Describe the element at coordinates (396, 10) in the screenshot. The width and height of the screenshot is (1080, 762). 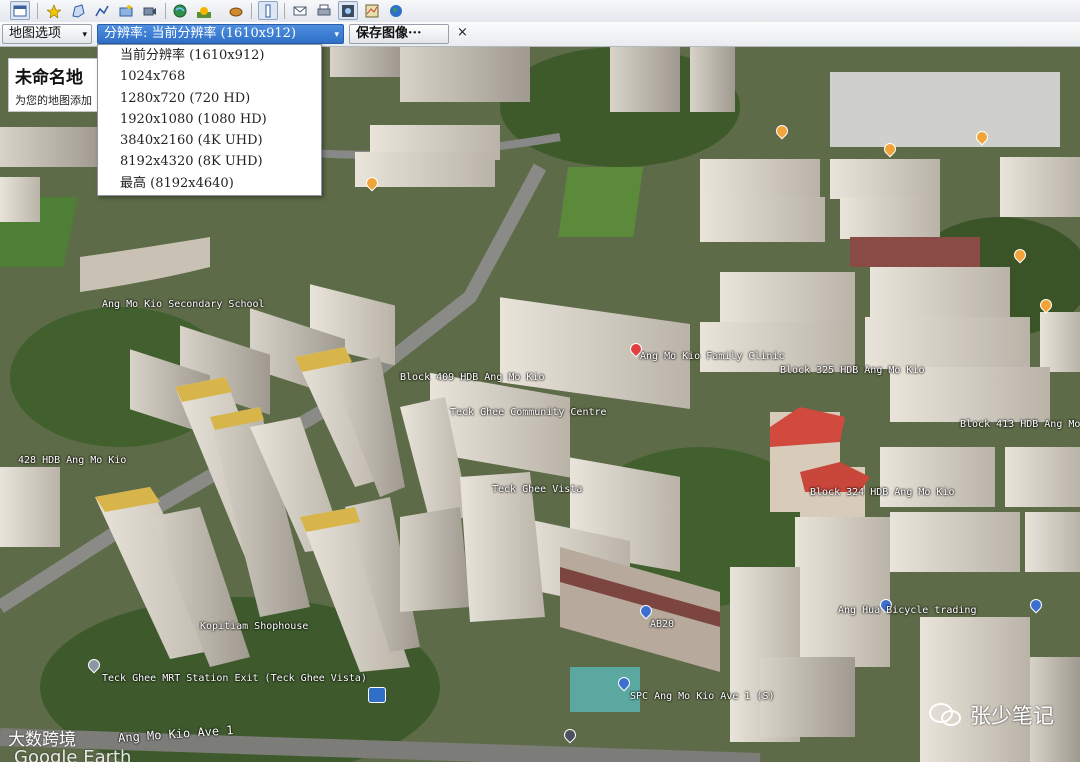
I see `earth-icon` at that location.